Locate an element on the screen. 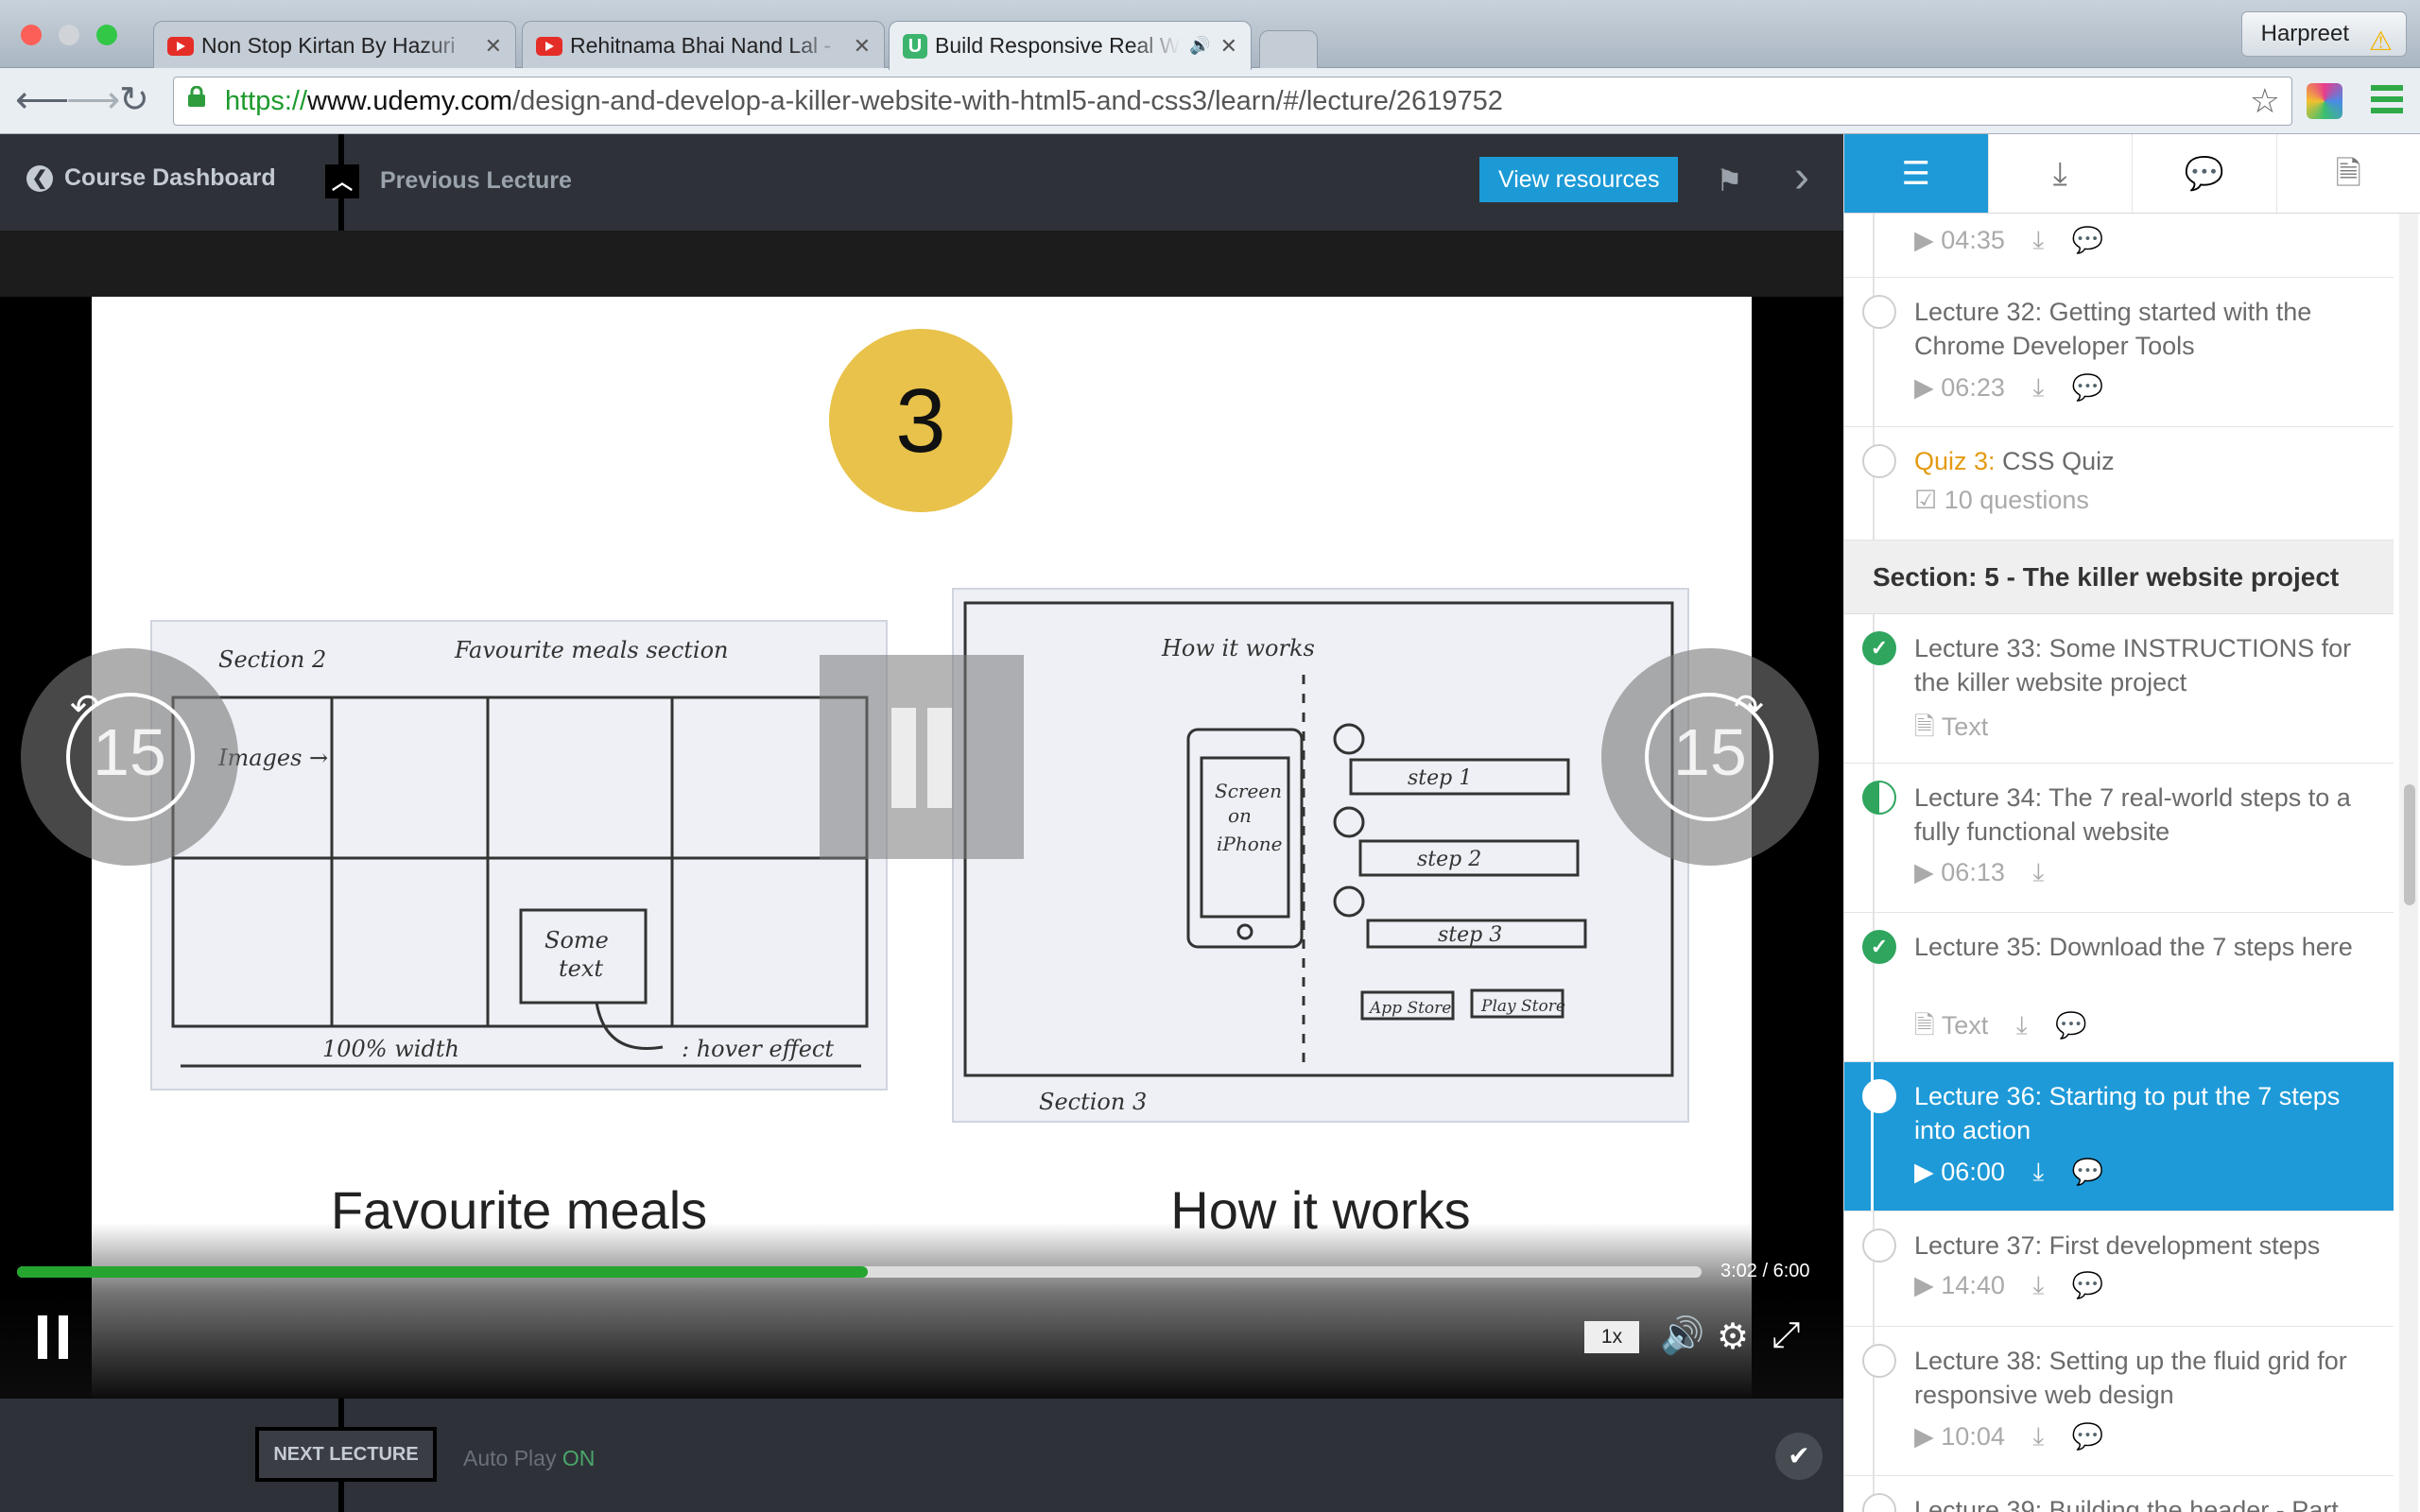 This screenshot has height=1512, width=2420. seek-bar is located at coordinates (859, 1272).